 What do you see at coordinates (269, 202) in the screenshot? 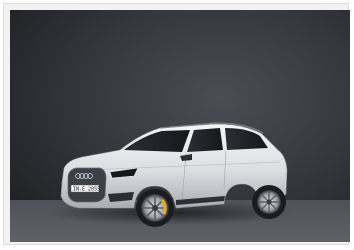
I see `car-rear-wheel` at bounding box center [269, 202].